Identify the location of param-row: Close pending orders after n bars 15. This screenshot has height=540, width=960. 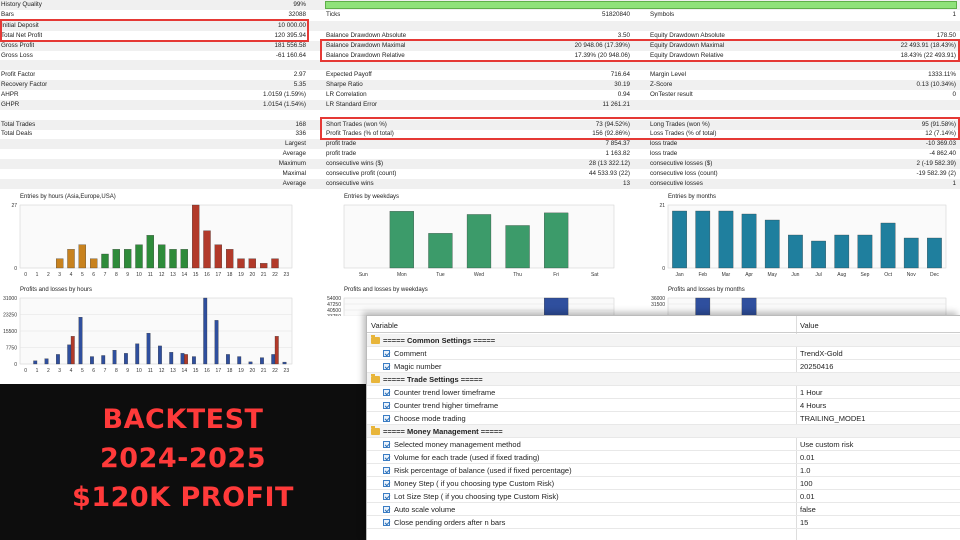
(663, 522).